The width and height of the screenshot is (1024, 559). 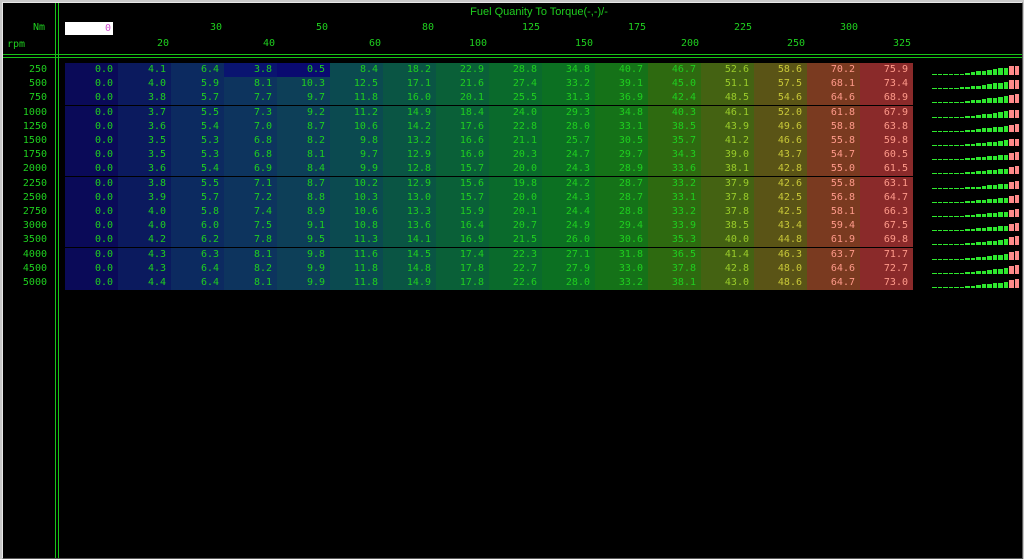 I want to click on table-cell: 43.4, so click(x=780, y=226).